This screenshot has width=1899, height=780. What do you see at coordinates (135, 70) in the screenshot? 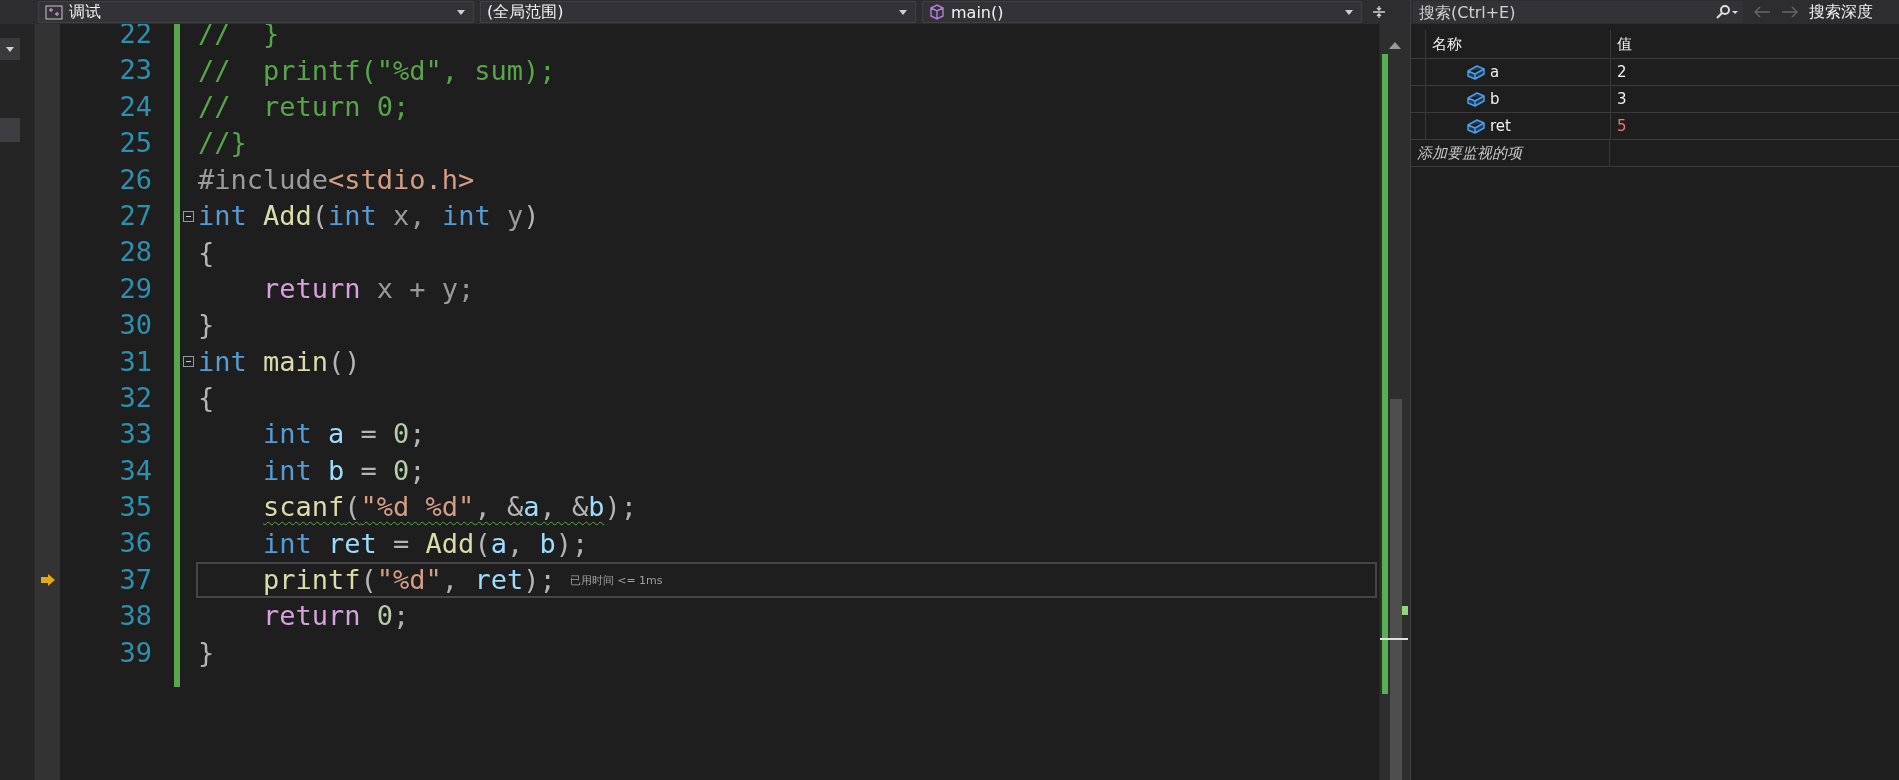
I see `line-number: 23` at bounding box center [135, 70].